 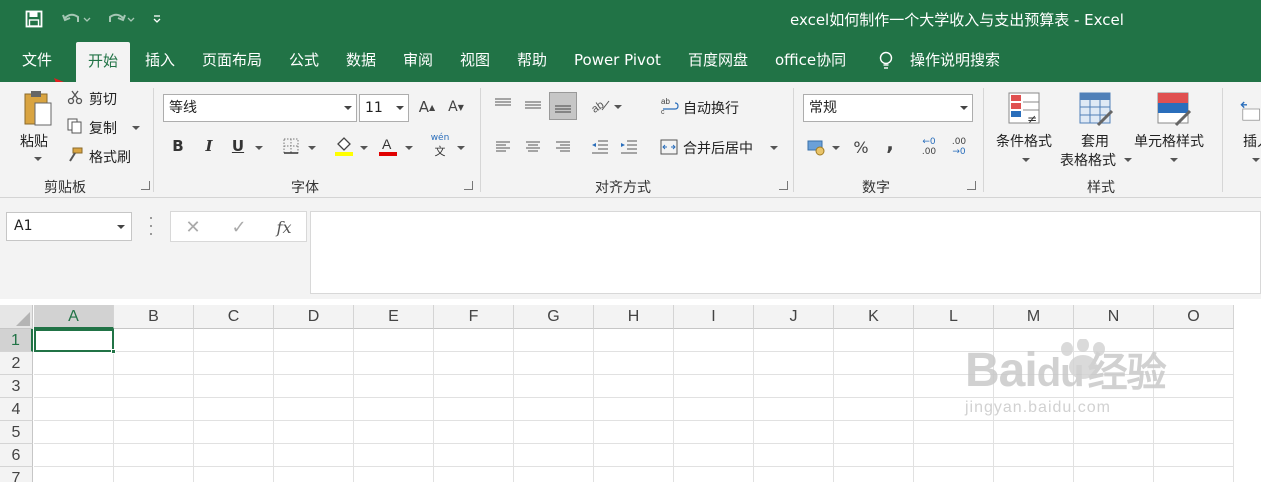 I want to click on cell-j1, so click(x=794, y=340).